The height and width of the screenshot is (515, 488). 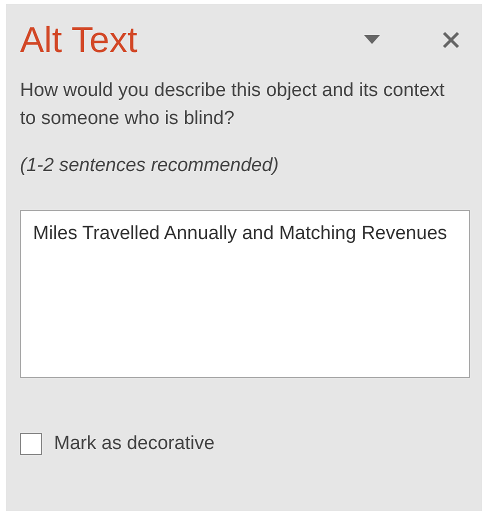 I want to click on pane-title: Alt Text, so click(x=79, y=40).